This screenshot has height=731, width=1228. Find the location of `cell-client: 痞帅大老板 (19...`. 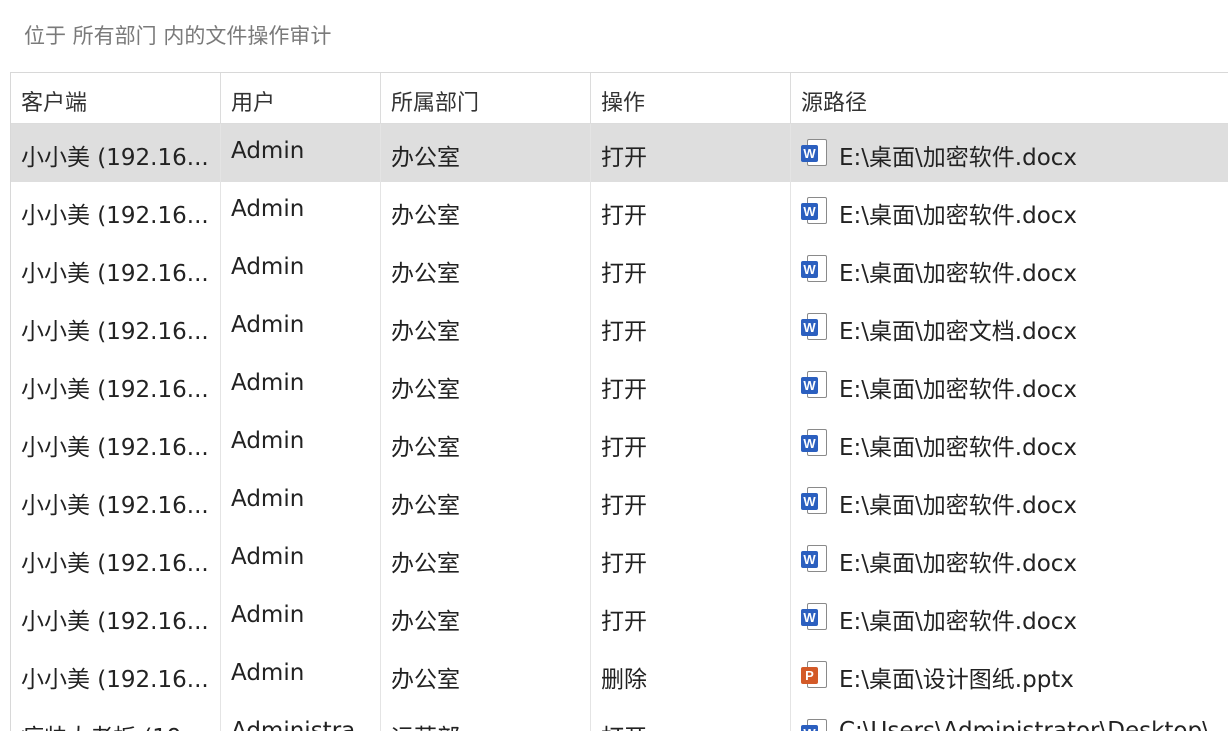

cell-client: 痞帅大老板 (19... is located at coordinates (116, 717).